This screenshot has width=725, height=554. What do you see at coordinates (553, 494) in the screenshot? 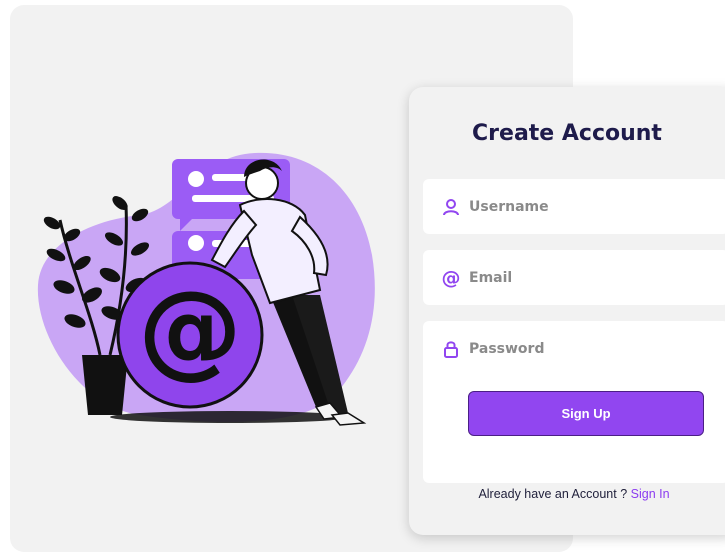
I see `footer-text: Already have an Account ?` at bounding box center [553, 494].